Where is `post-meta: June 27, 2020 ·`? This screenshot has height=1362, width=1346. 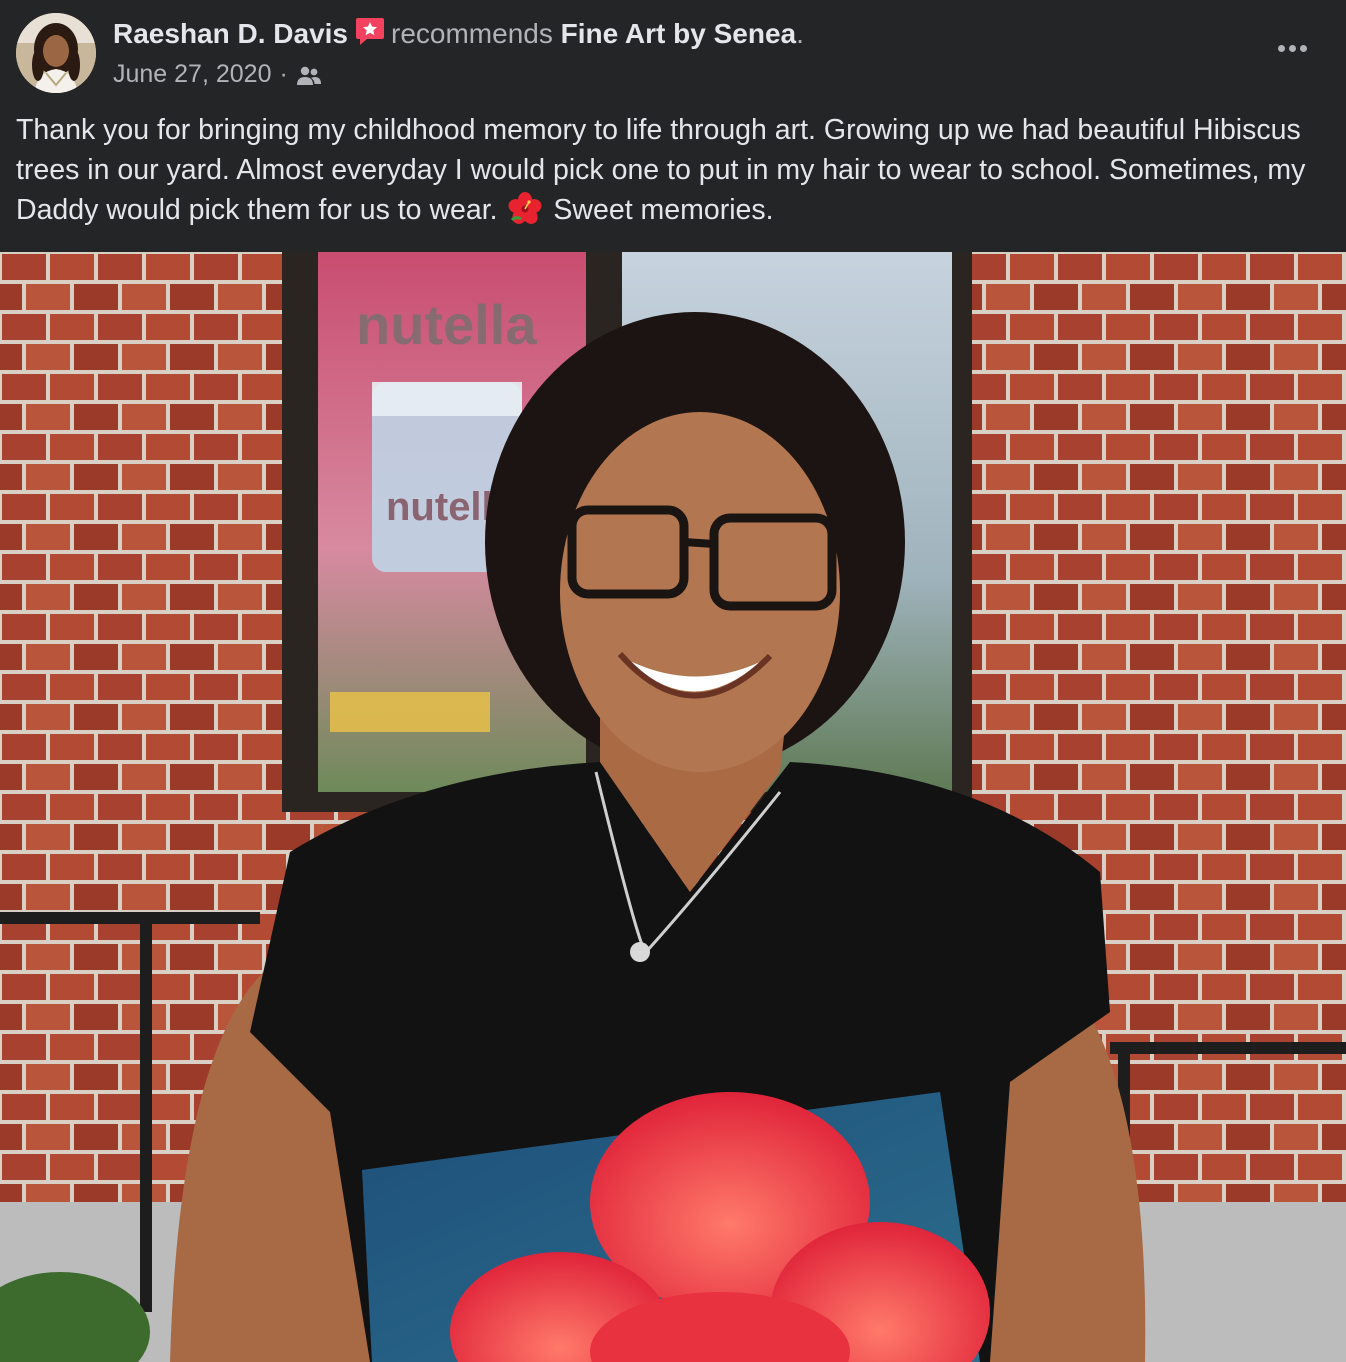
post-meta: June 27, 2020 · is located at coordinates (217, 74).